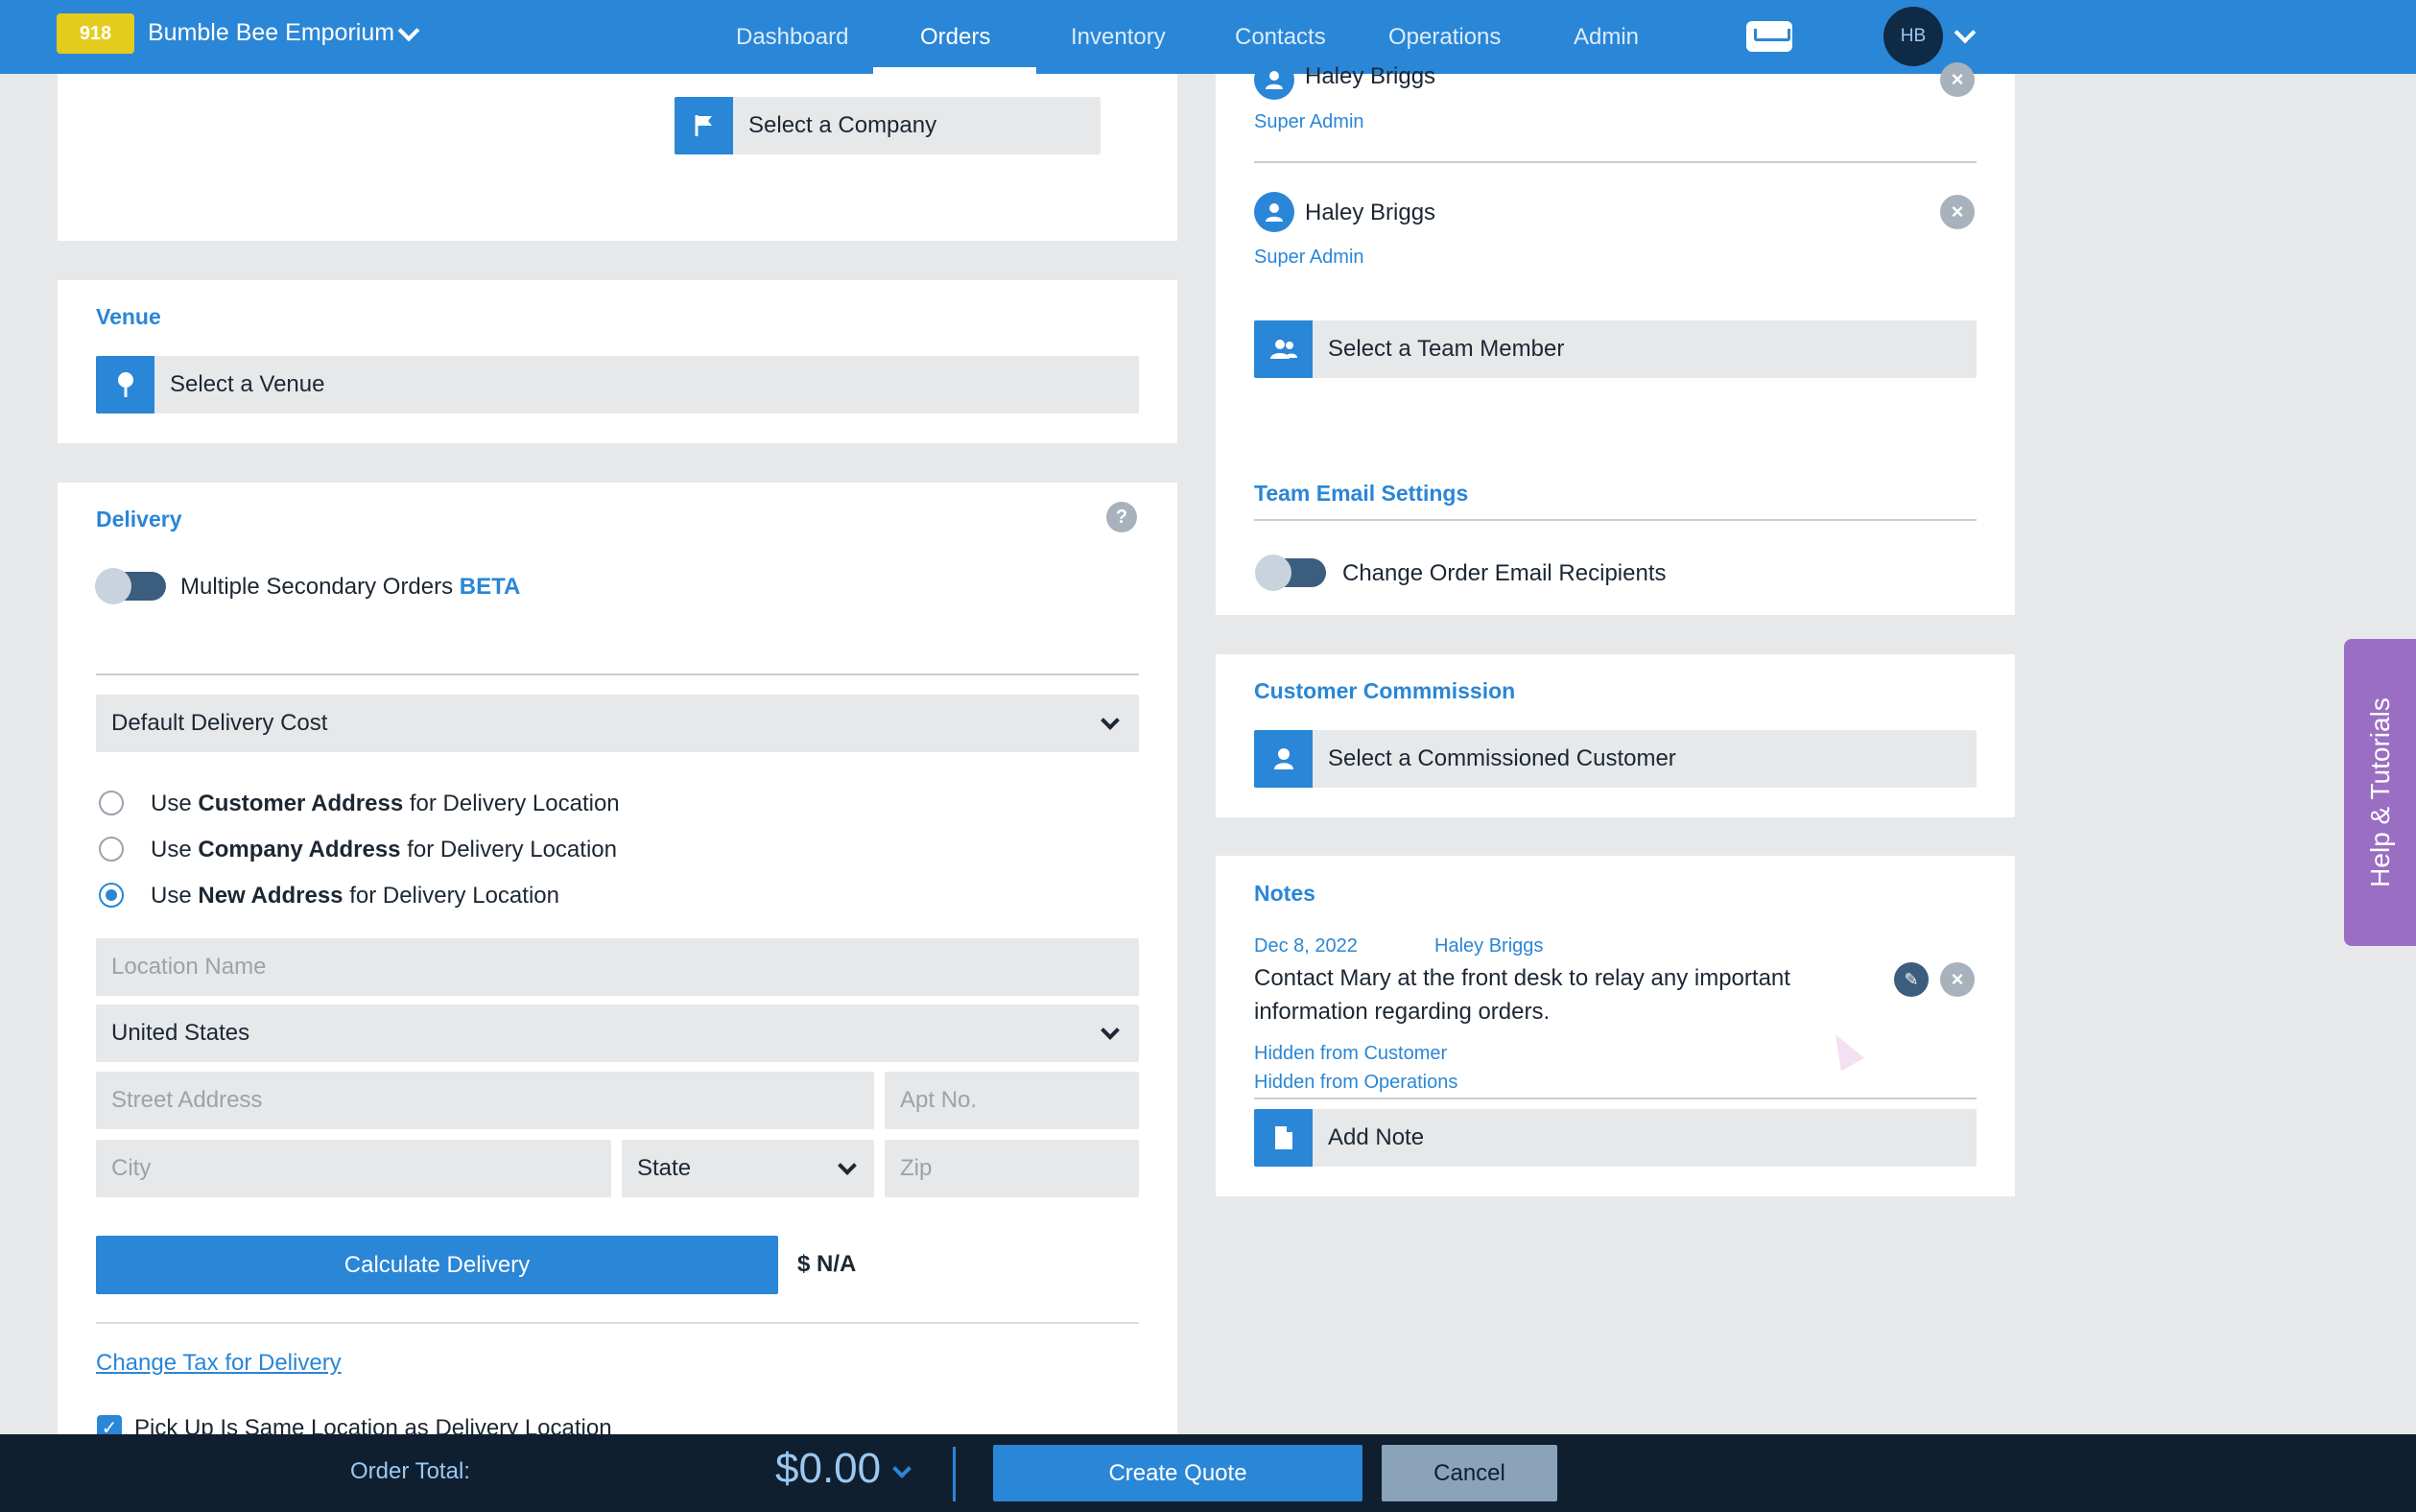 Image resolution: width=2416 pixels, height=1512 pixels. Describe the element at coordinates (842, 125) in the screenshot. I see `select-company-label: Select a Company` at that location.